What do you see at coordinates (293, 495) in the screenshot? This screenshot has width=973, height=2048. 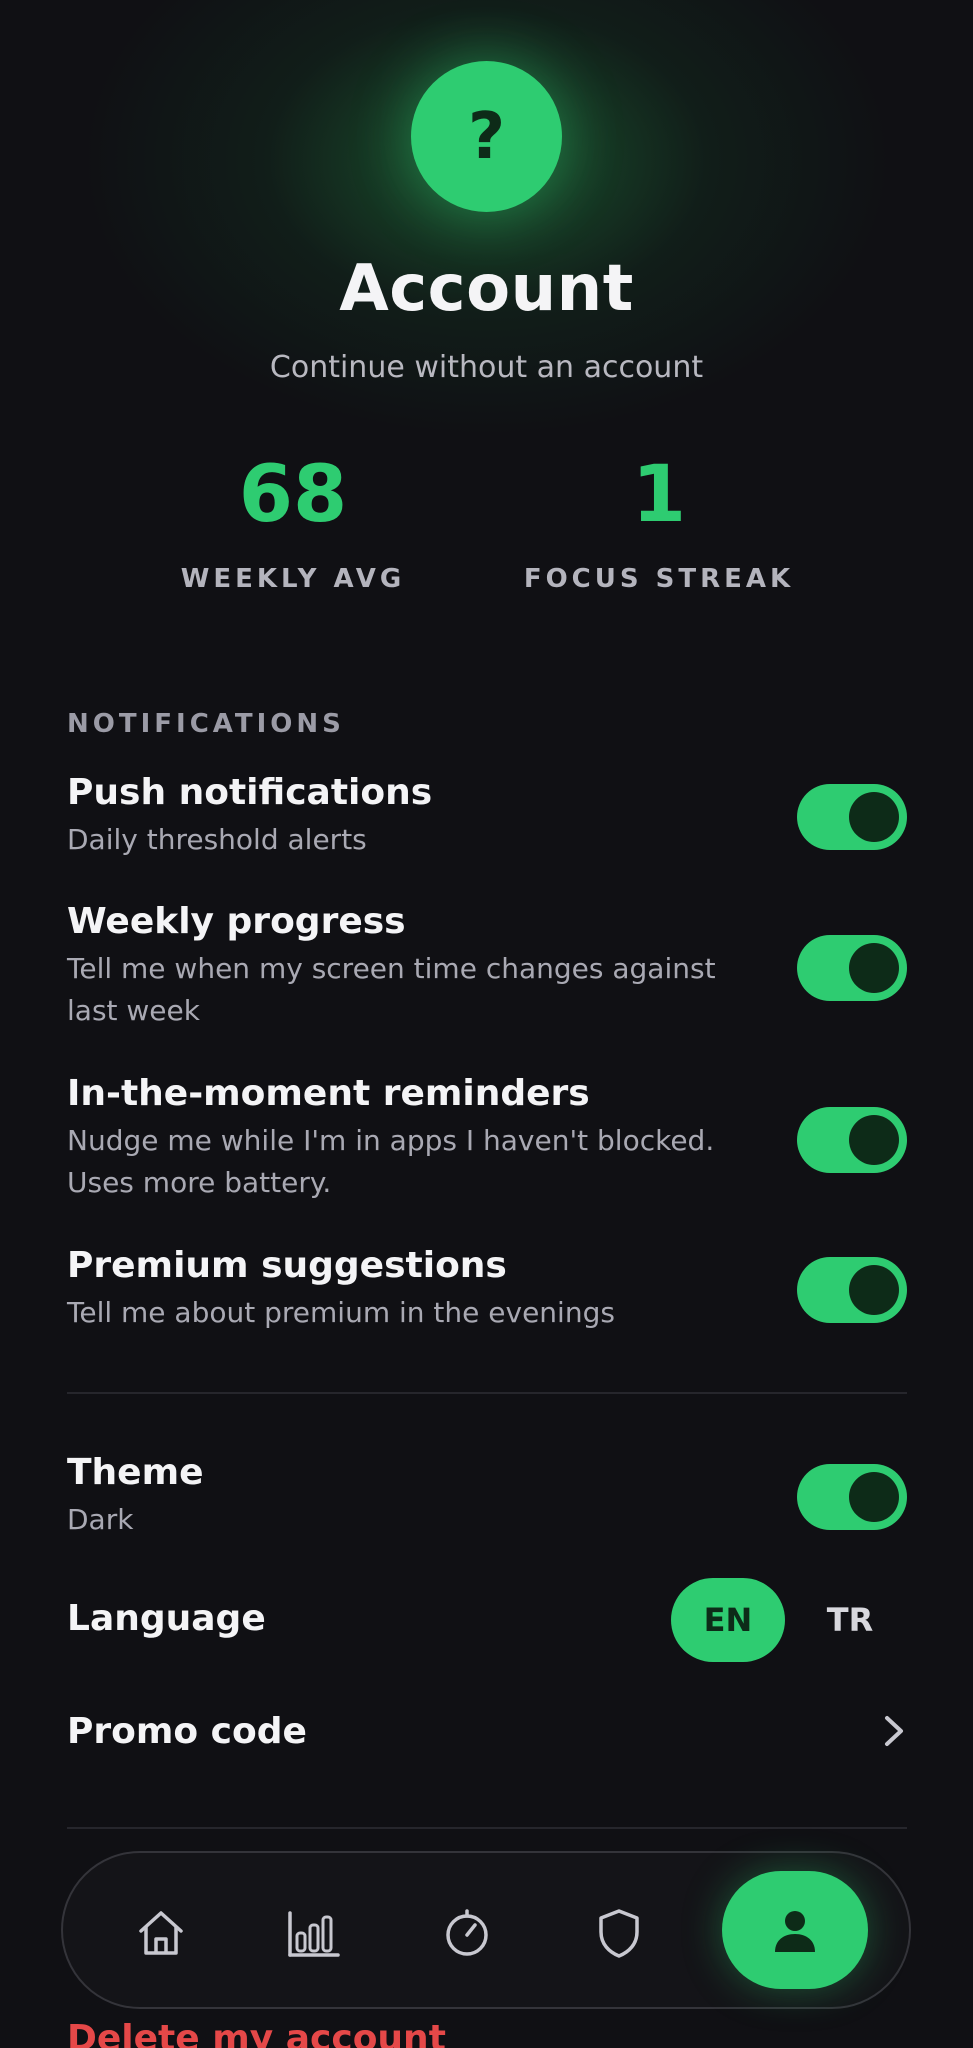 I see `weekly-avg-value: 68` at bounding box center [293, 495].